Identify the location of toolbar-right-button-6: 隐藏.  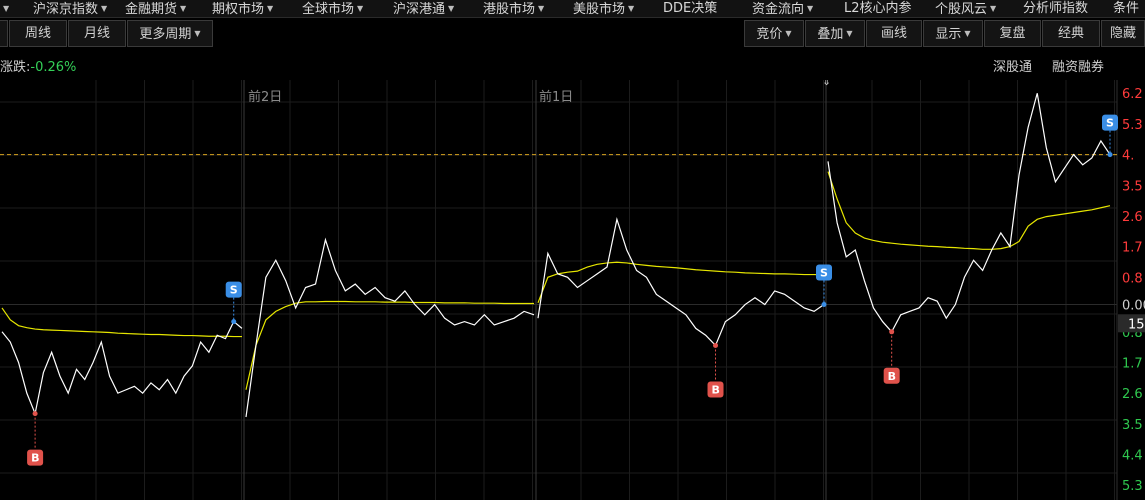
(1123, 33).